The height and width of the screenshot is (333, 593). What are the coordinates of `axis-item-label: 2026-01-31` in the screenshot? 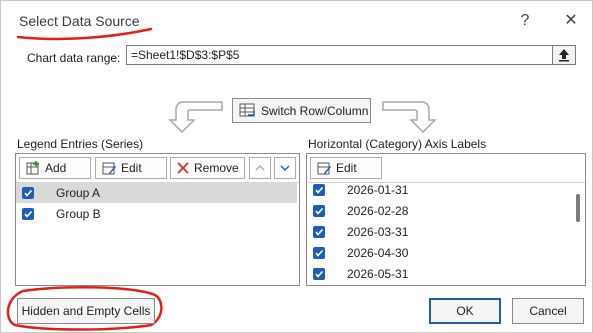 It's located at (378, 189).